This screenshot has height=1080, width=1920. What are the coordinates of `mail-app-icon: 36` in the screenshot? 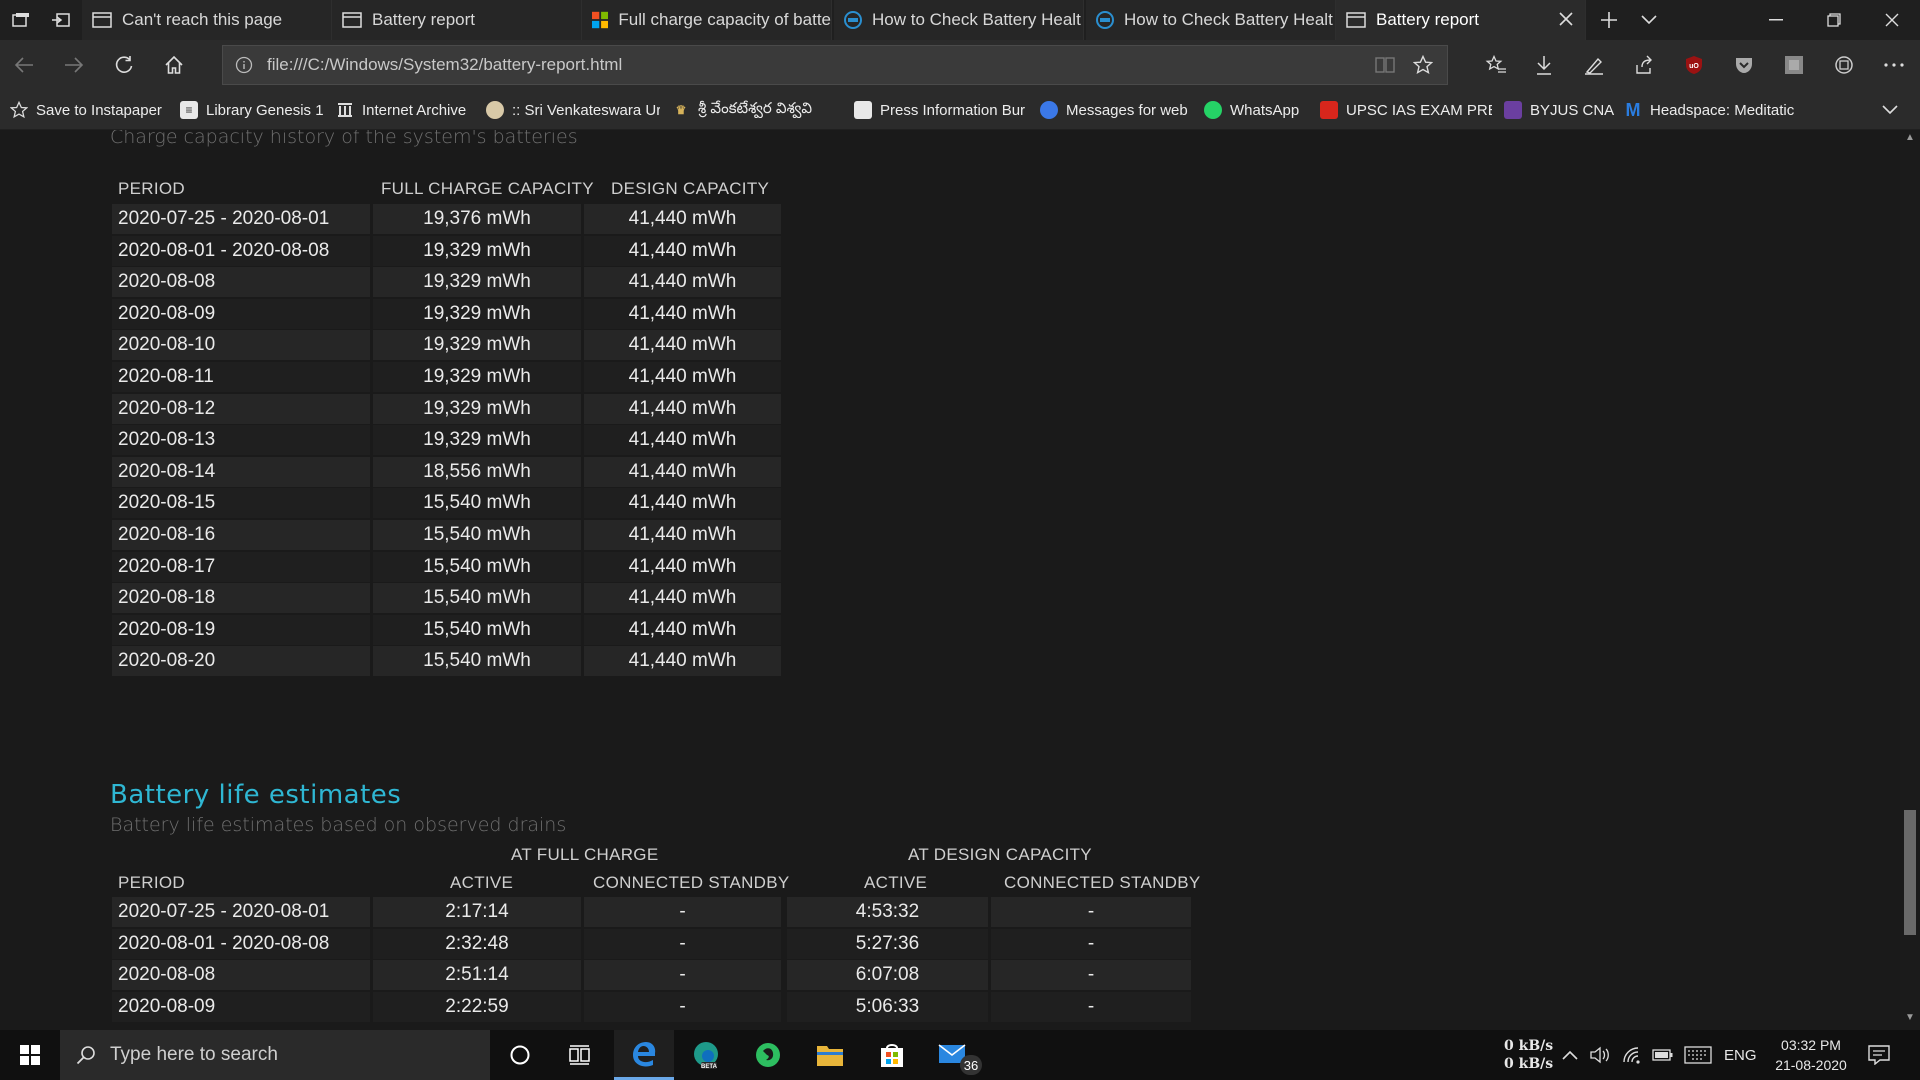 It's located at (954, 1055).